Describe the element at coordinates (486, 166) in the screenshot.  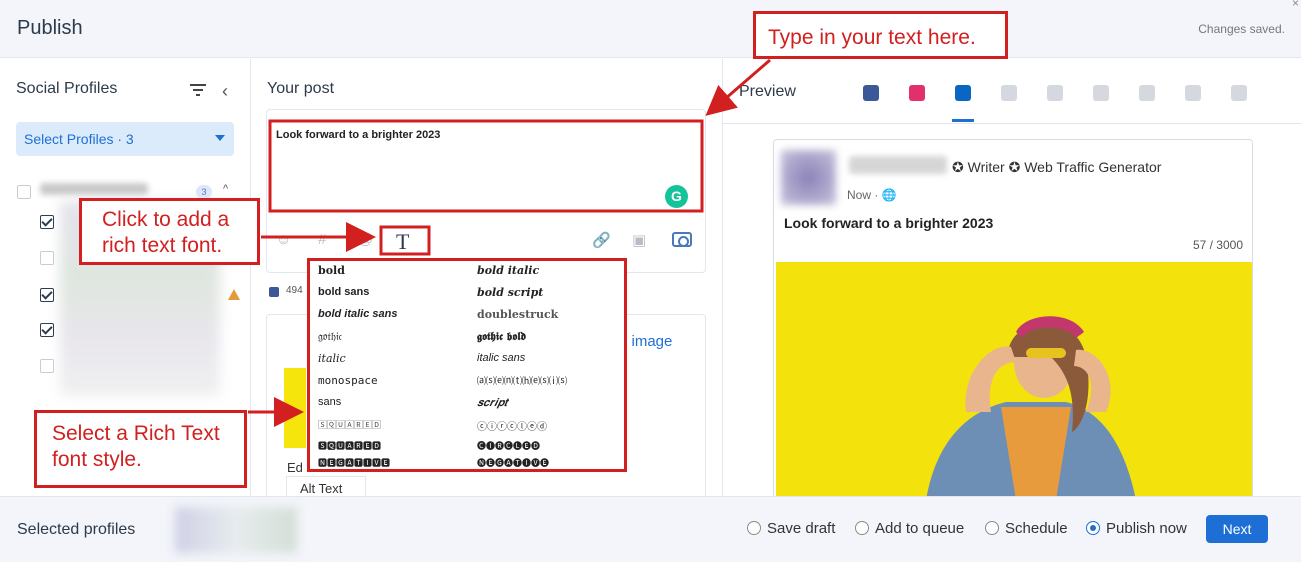
I see `editor-highlight-box` at that location.